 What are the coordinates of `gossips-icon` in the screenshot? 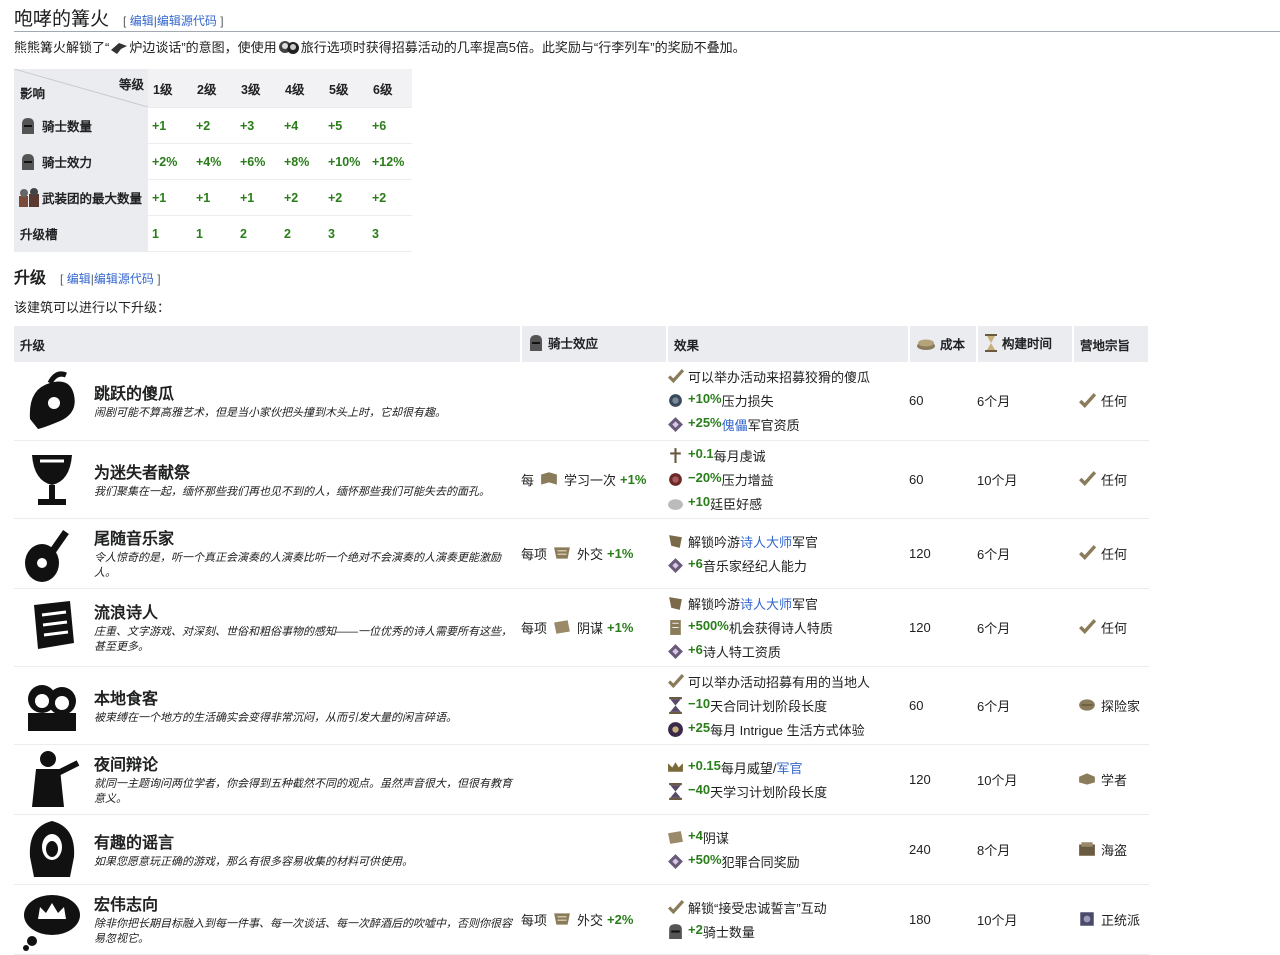 It's located at (52, 708).